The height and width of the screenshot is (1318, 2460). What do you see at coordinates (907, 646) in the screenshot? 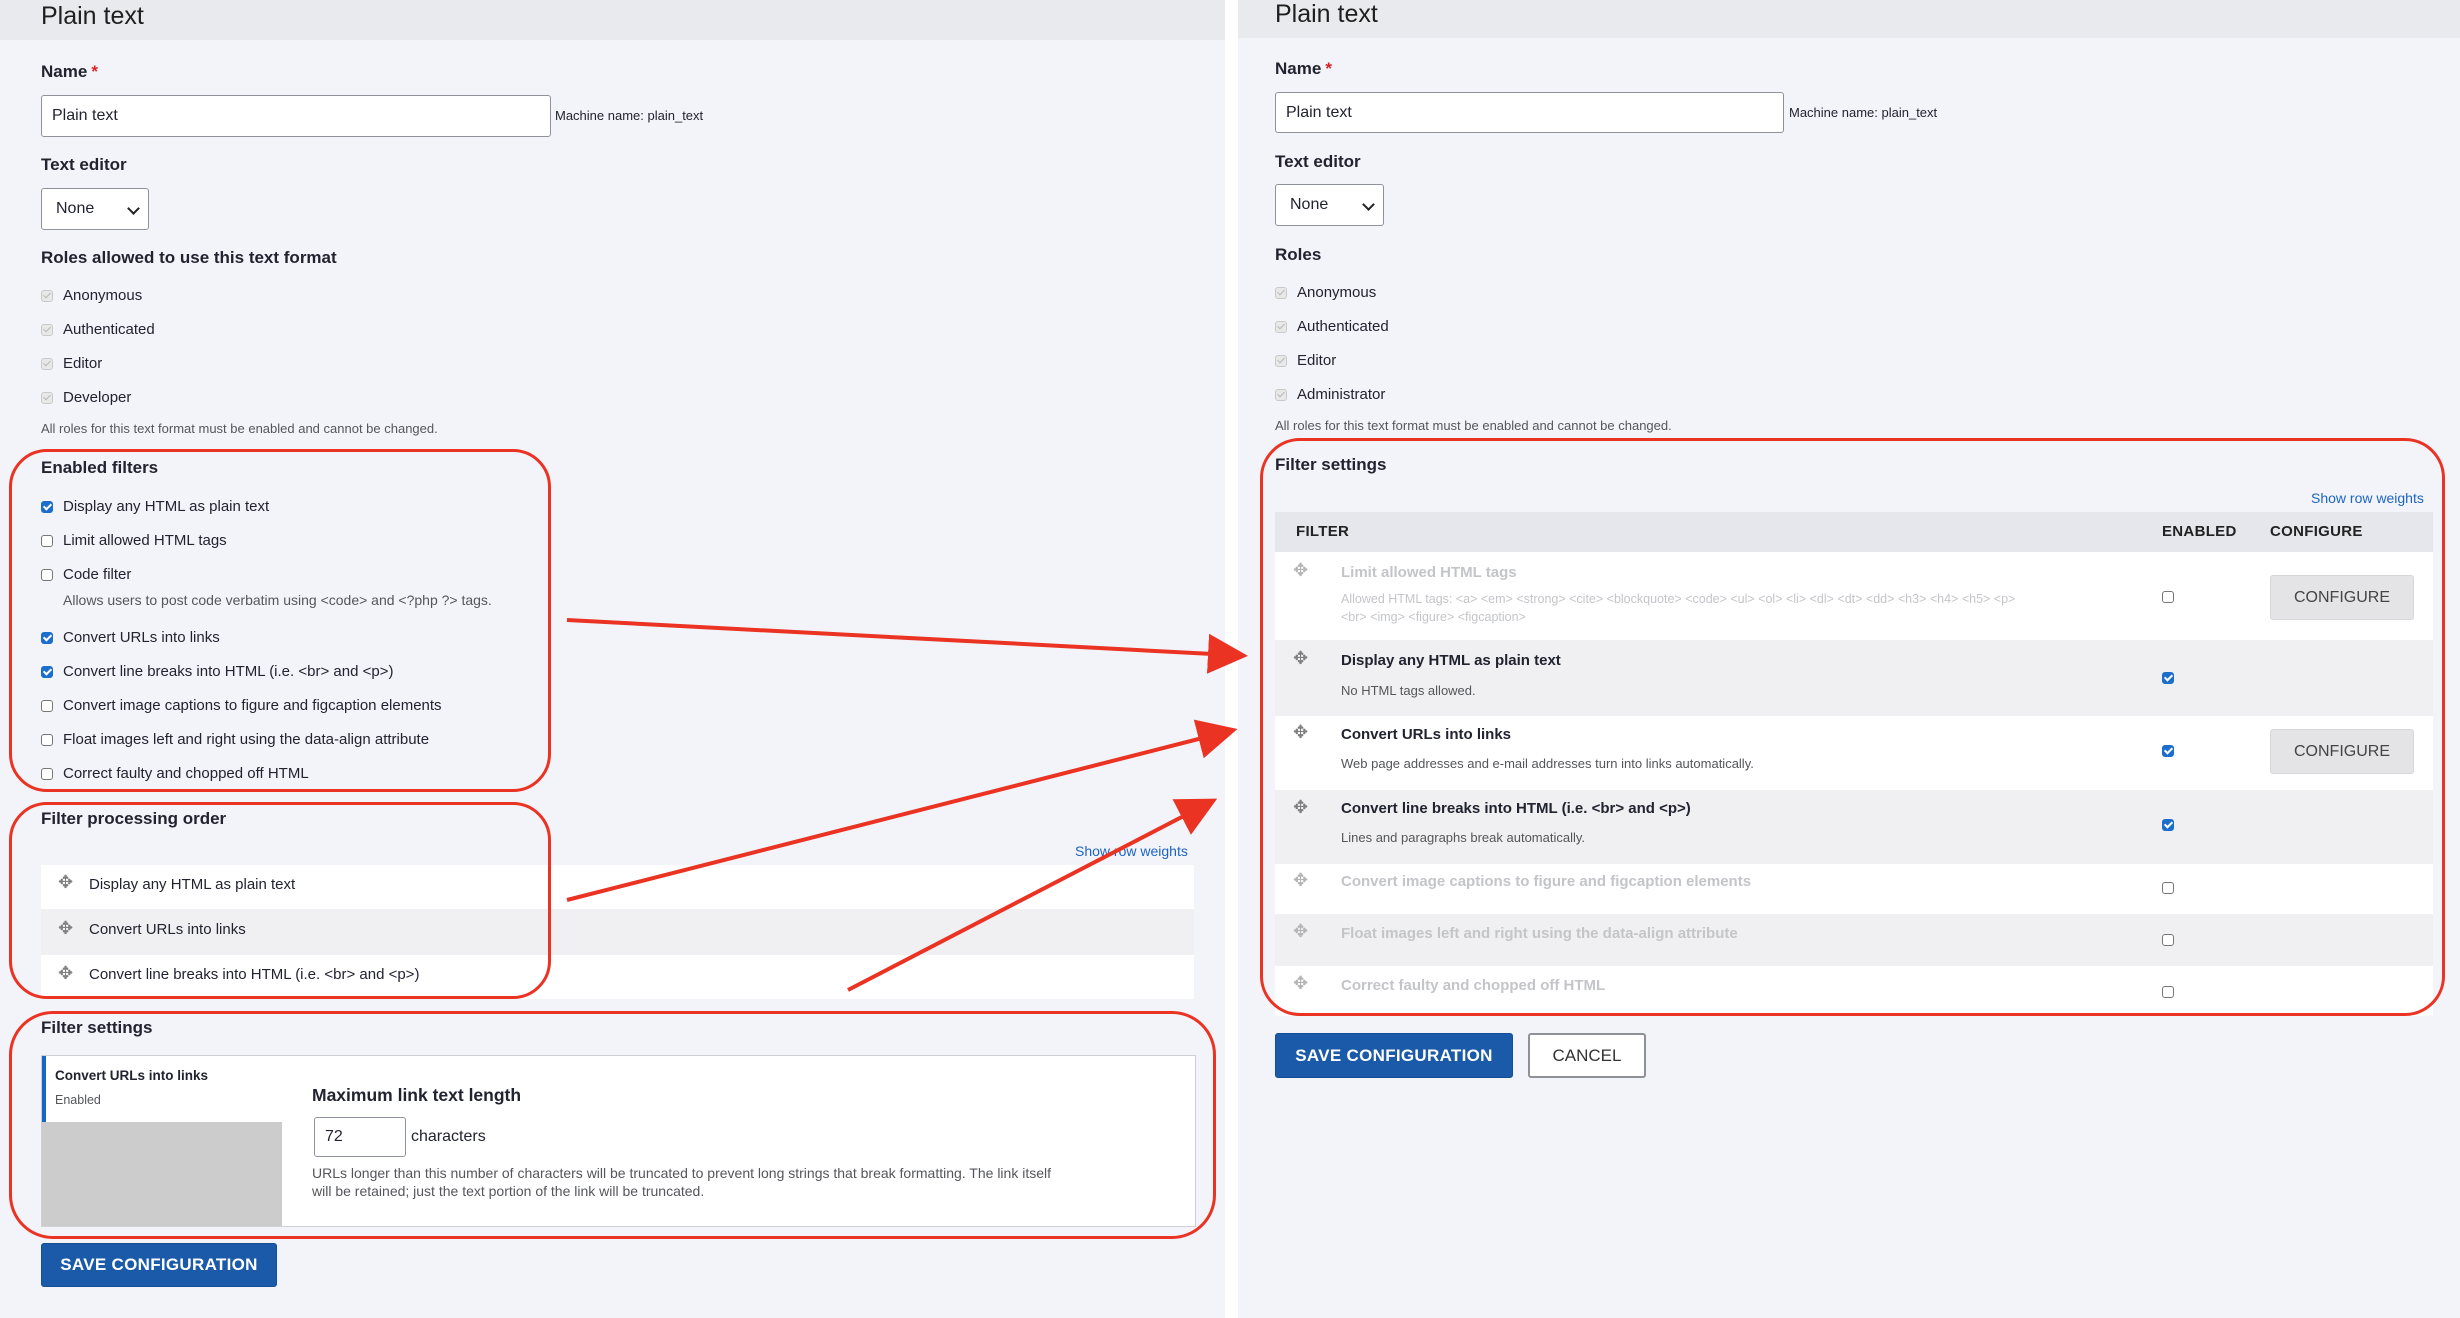
I see `arrow-enabled-to-table` at bounding box center [907, 646].